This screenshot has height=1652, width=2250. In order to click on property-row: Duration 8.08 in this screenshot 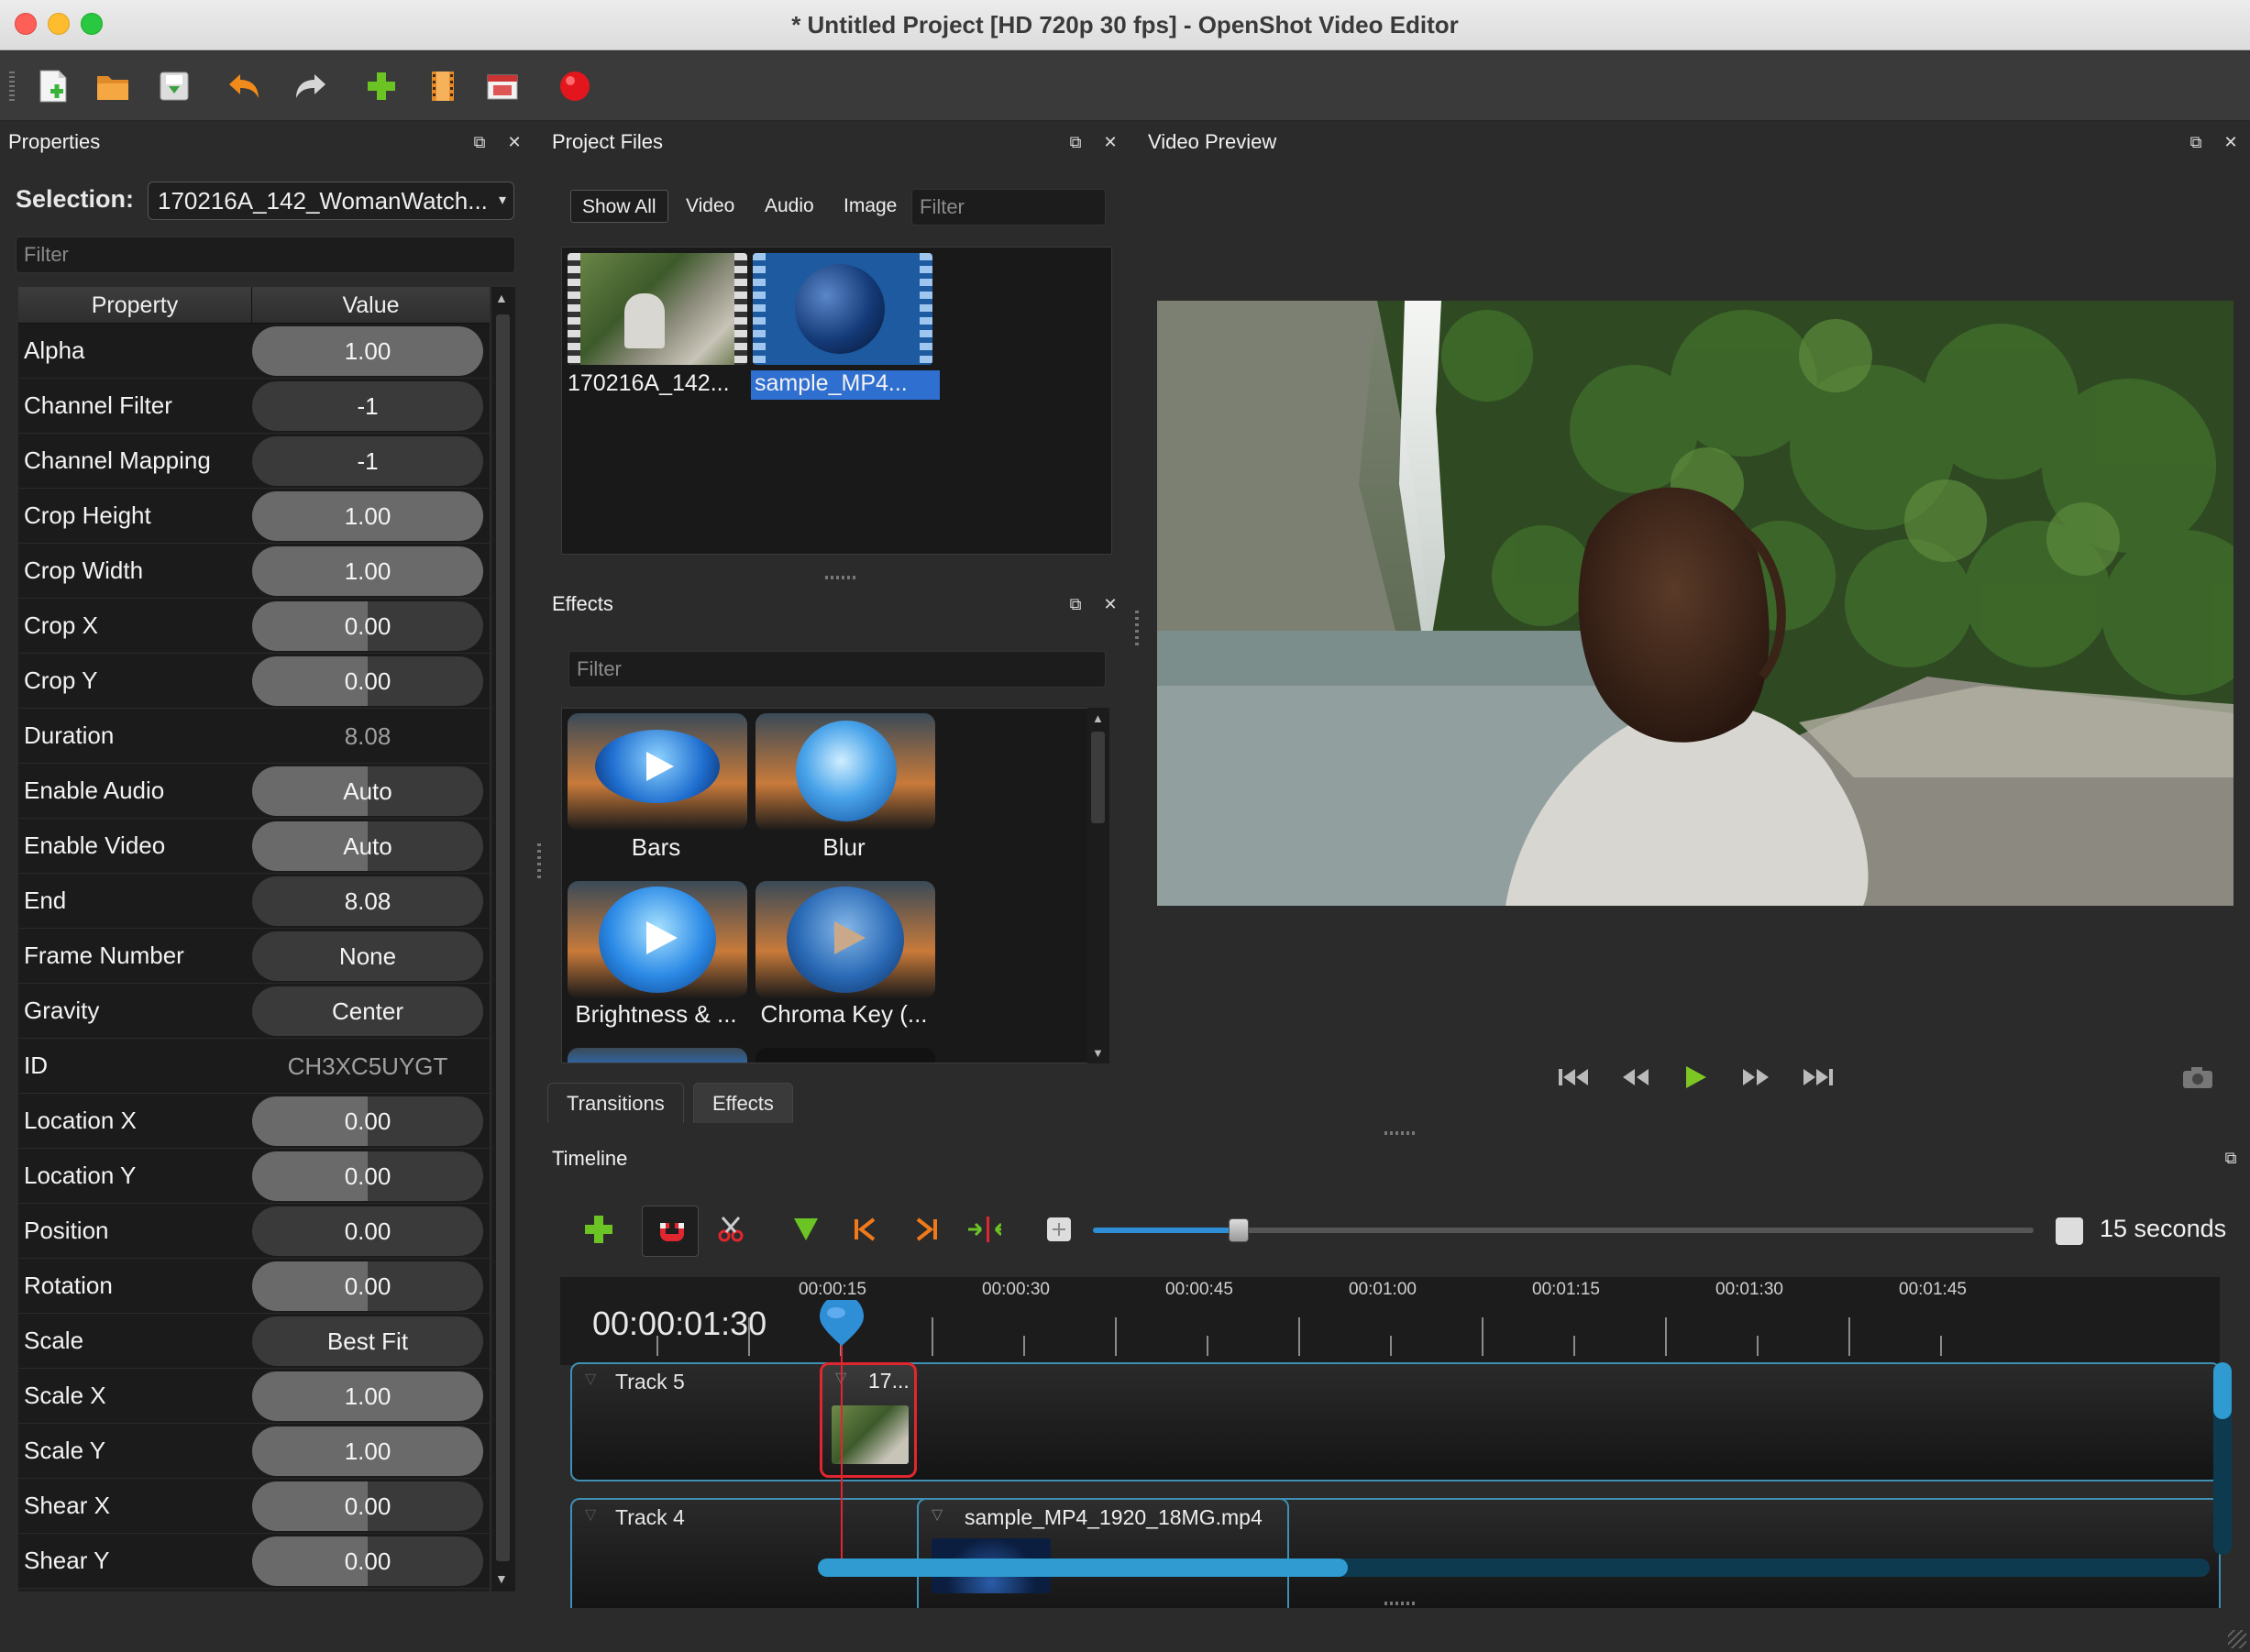, I will do `click(254, 736)`.